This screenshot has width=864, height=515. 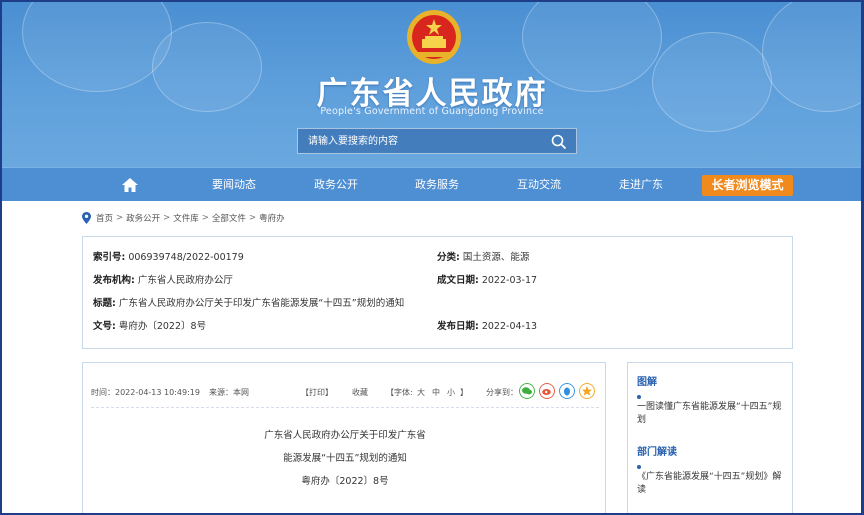 I want to click on meta-index: 索引号: 006939748/2022-00179, so click(x=168, y=256).